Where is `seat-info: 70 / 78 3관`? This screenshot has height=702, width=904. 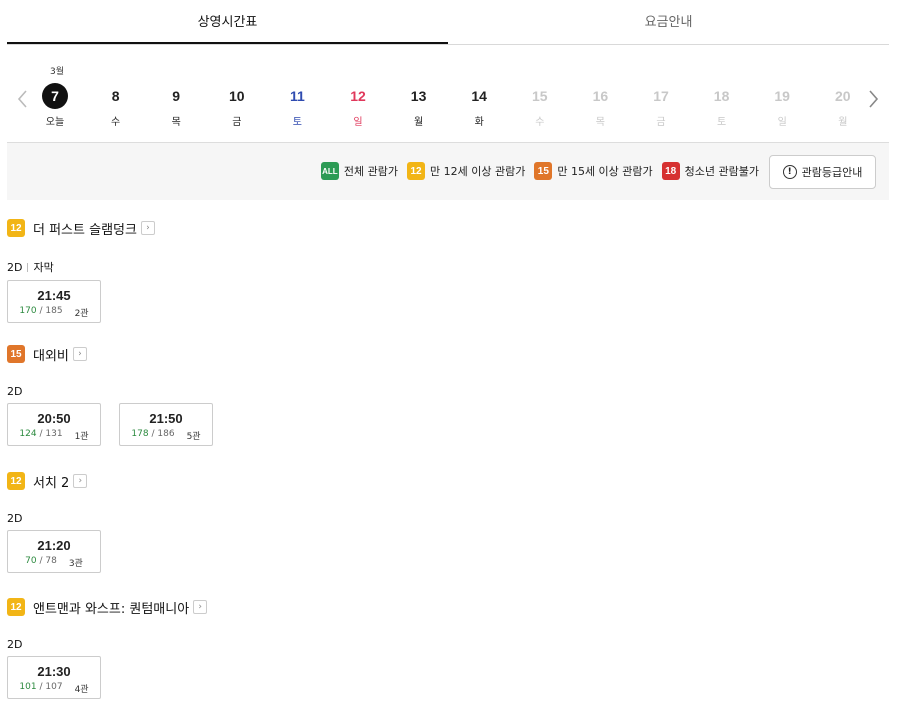
seat-info: 70 / 78 3관 is located at coordinates (54, 562).